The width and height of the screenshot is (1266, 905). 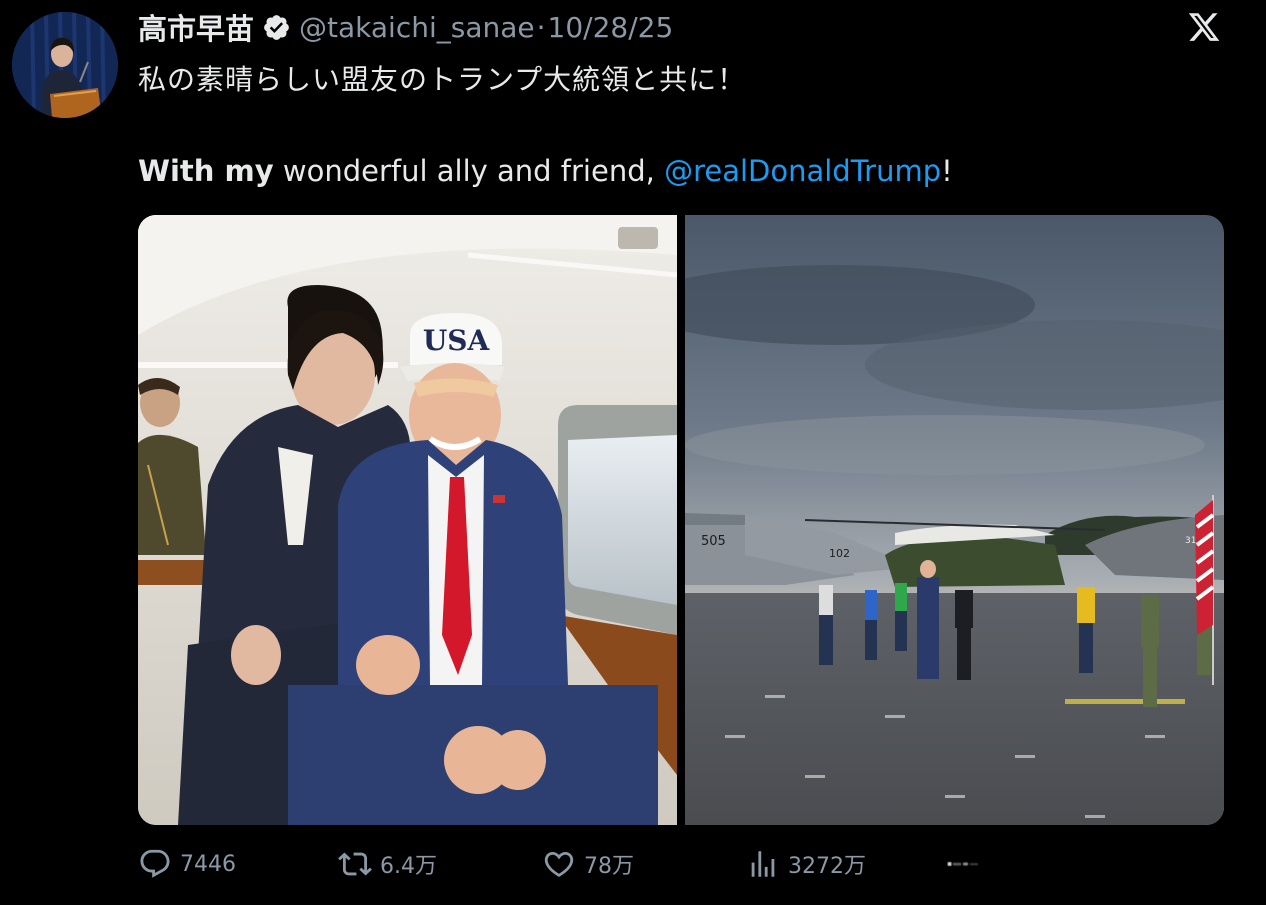 What do you see at coordinates (827, 866) in the screenshot?
I see `views-count: 3272万` at bounding box center [827, 866].